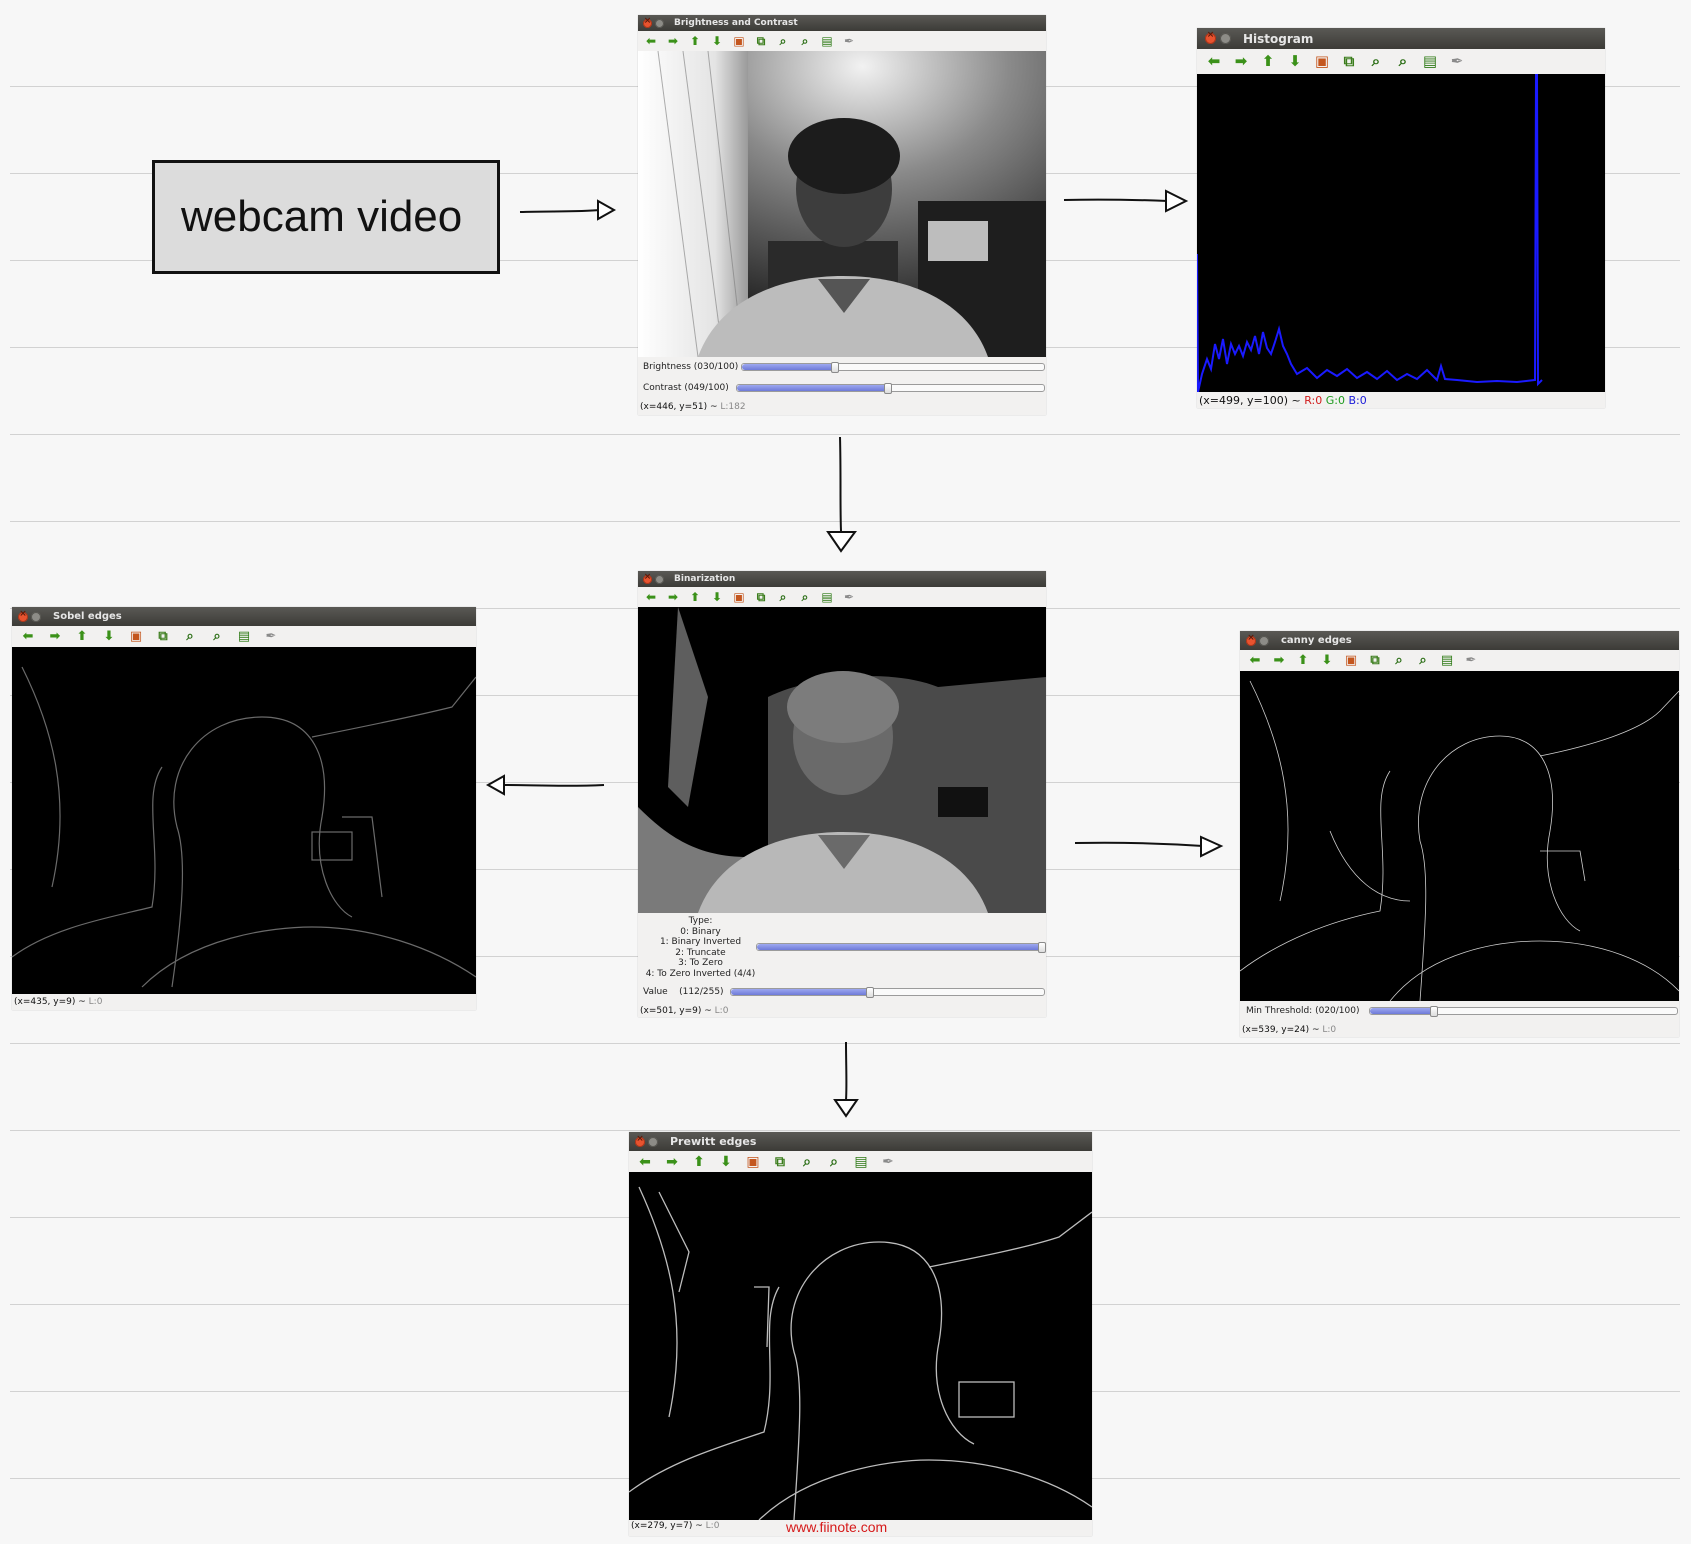  What do you see at coordinates (700, 942) in the screenshot?
I see `type-label-line: 1: Binary Inverted` at bounding box center [700, 942].